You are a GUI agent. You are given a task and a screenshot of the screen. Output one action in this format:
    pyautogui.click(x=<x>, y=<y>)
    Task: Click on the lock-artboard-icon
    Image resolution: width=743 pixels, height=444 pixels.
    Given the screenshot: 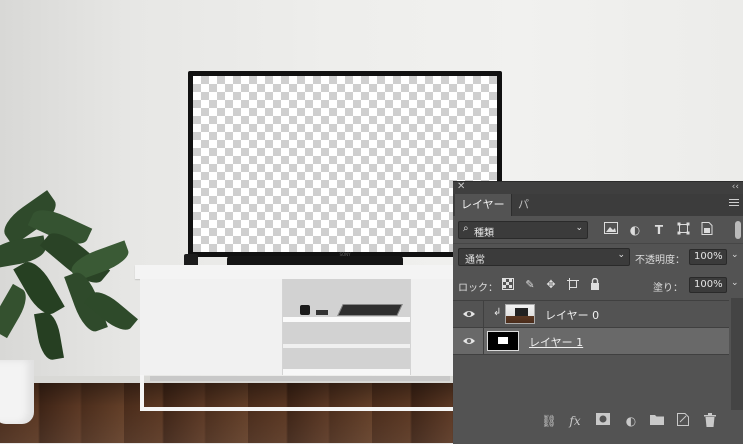 What is the action you would take?
    pyautogui.click(x=573, y=285)
    